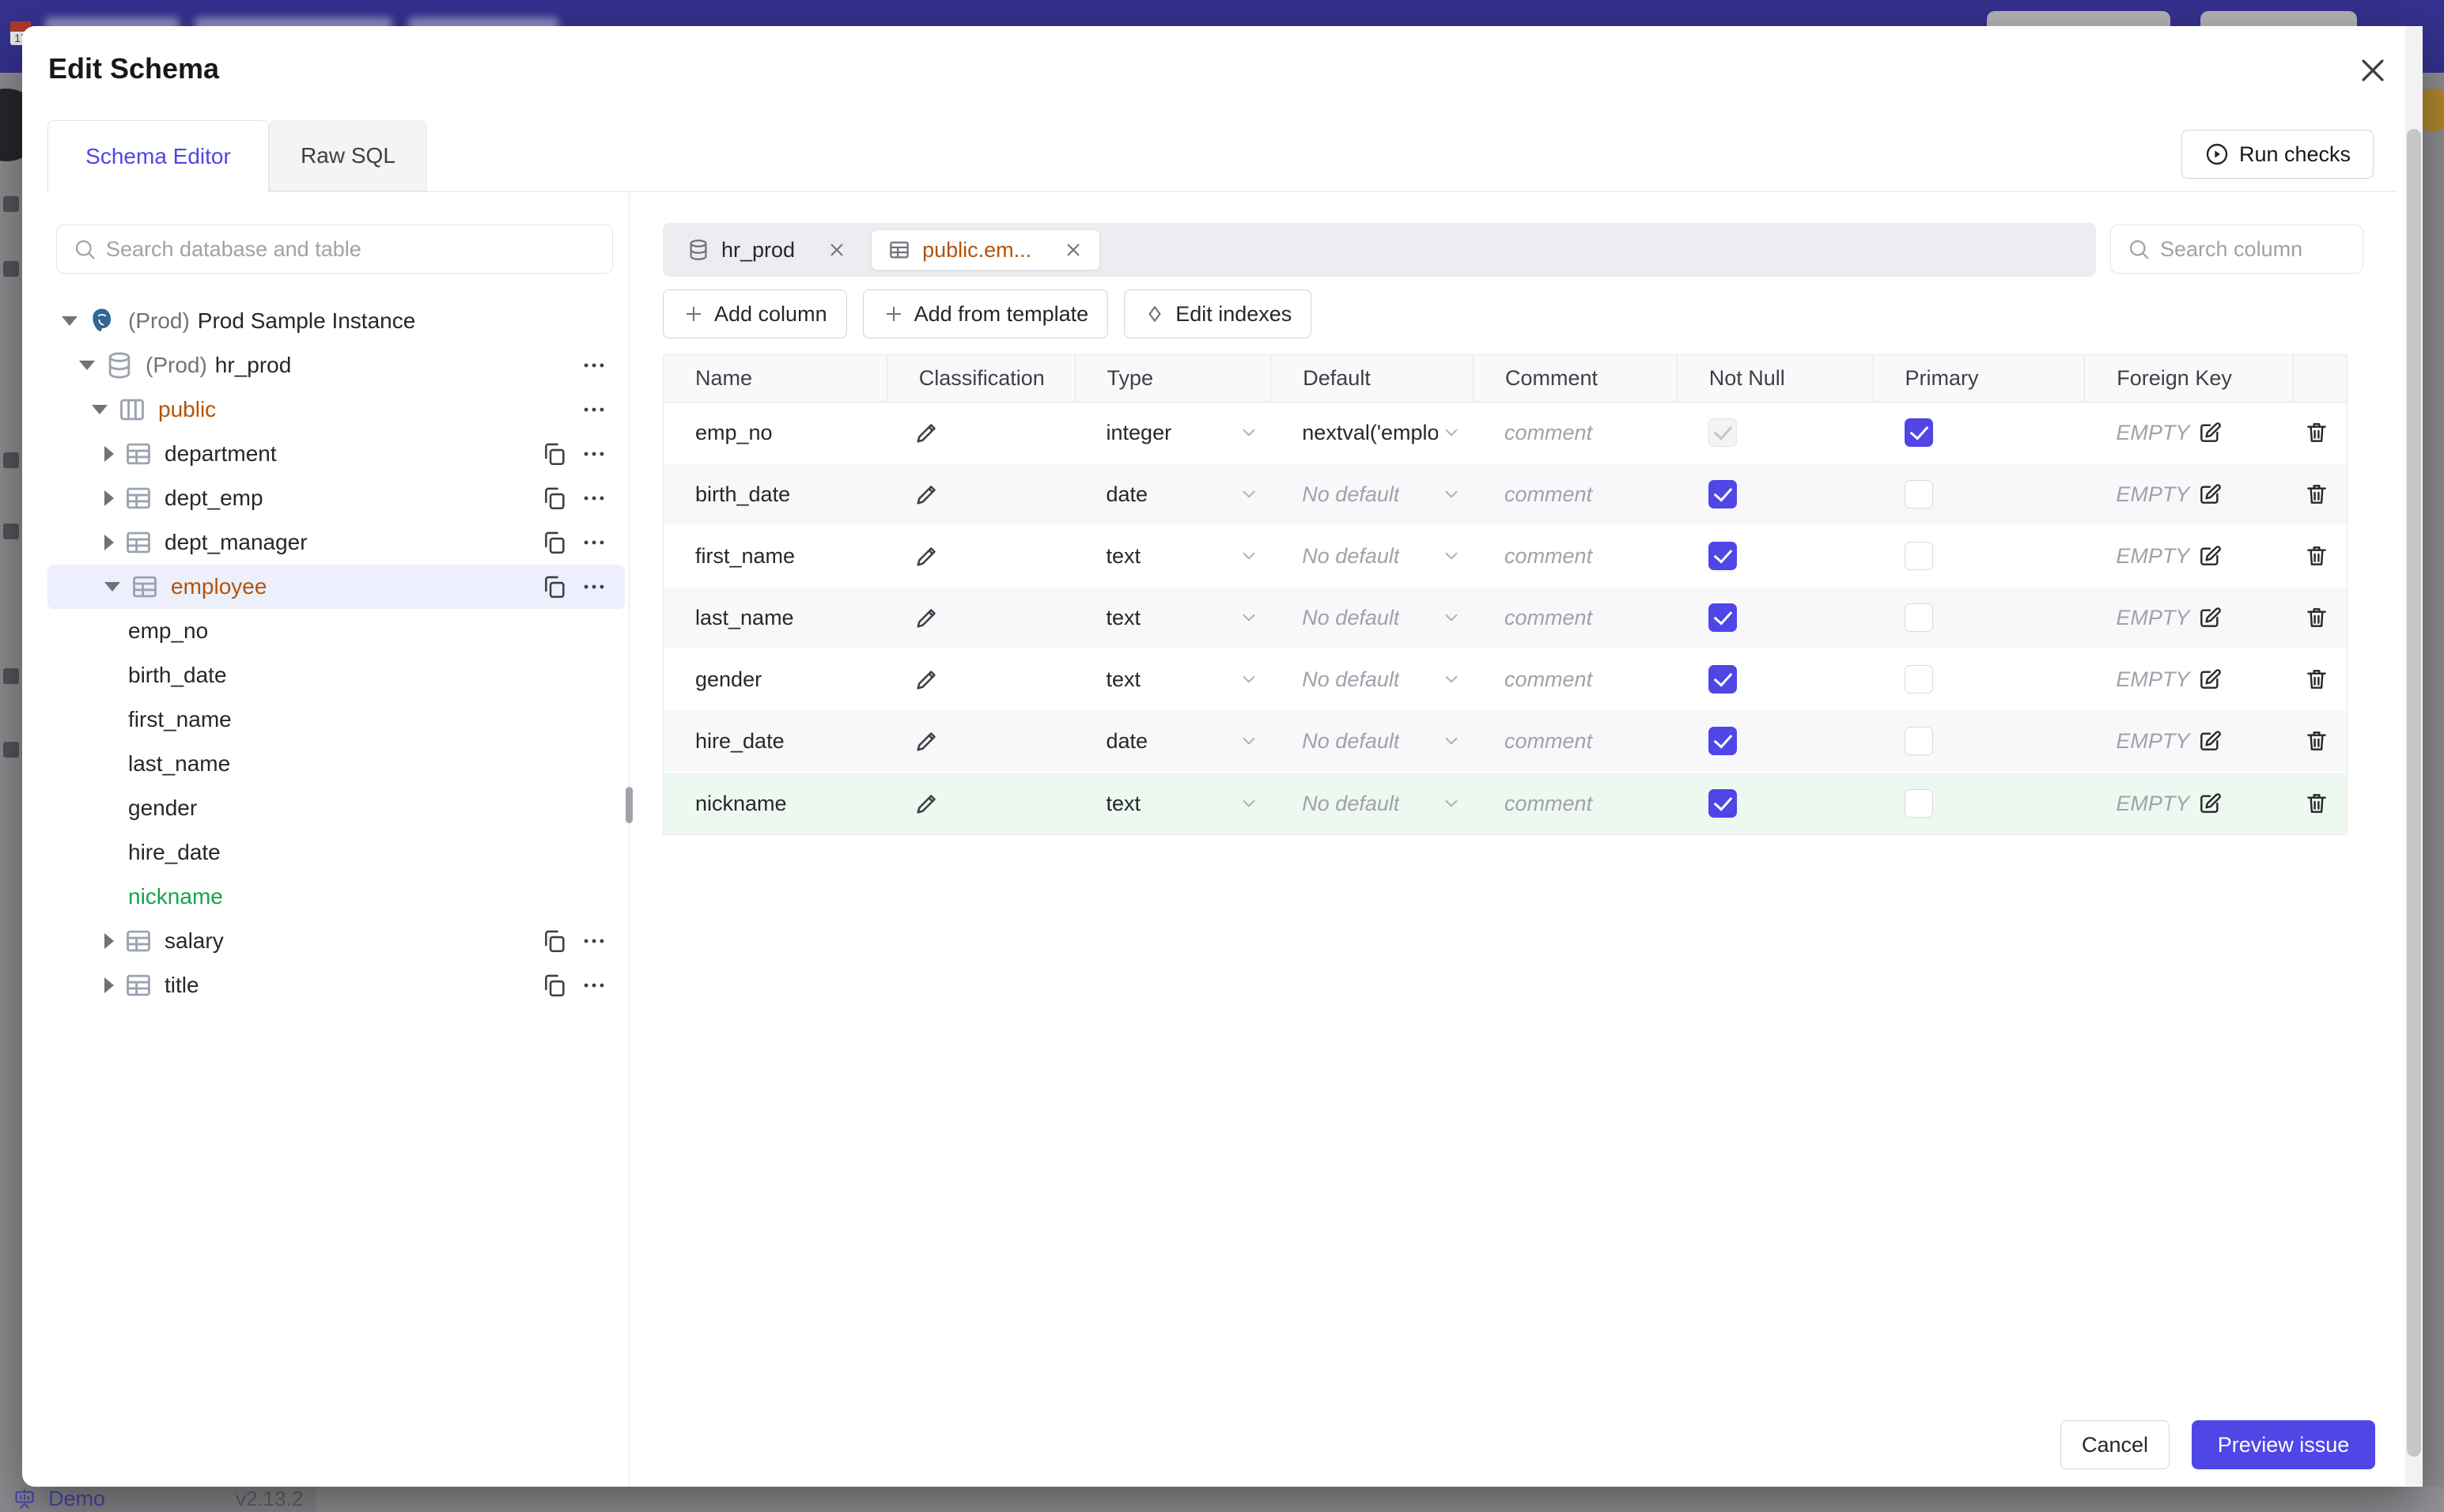 The height and width of the screenshot is (1512, 2444). What do you see at coordinates (336, 675) in the screenshot?
I see `tree-item-birth_date: birth_date` at bounding box center [336, 675].